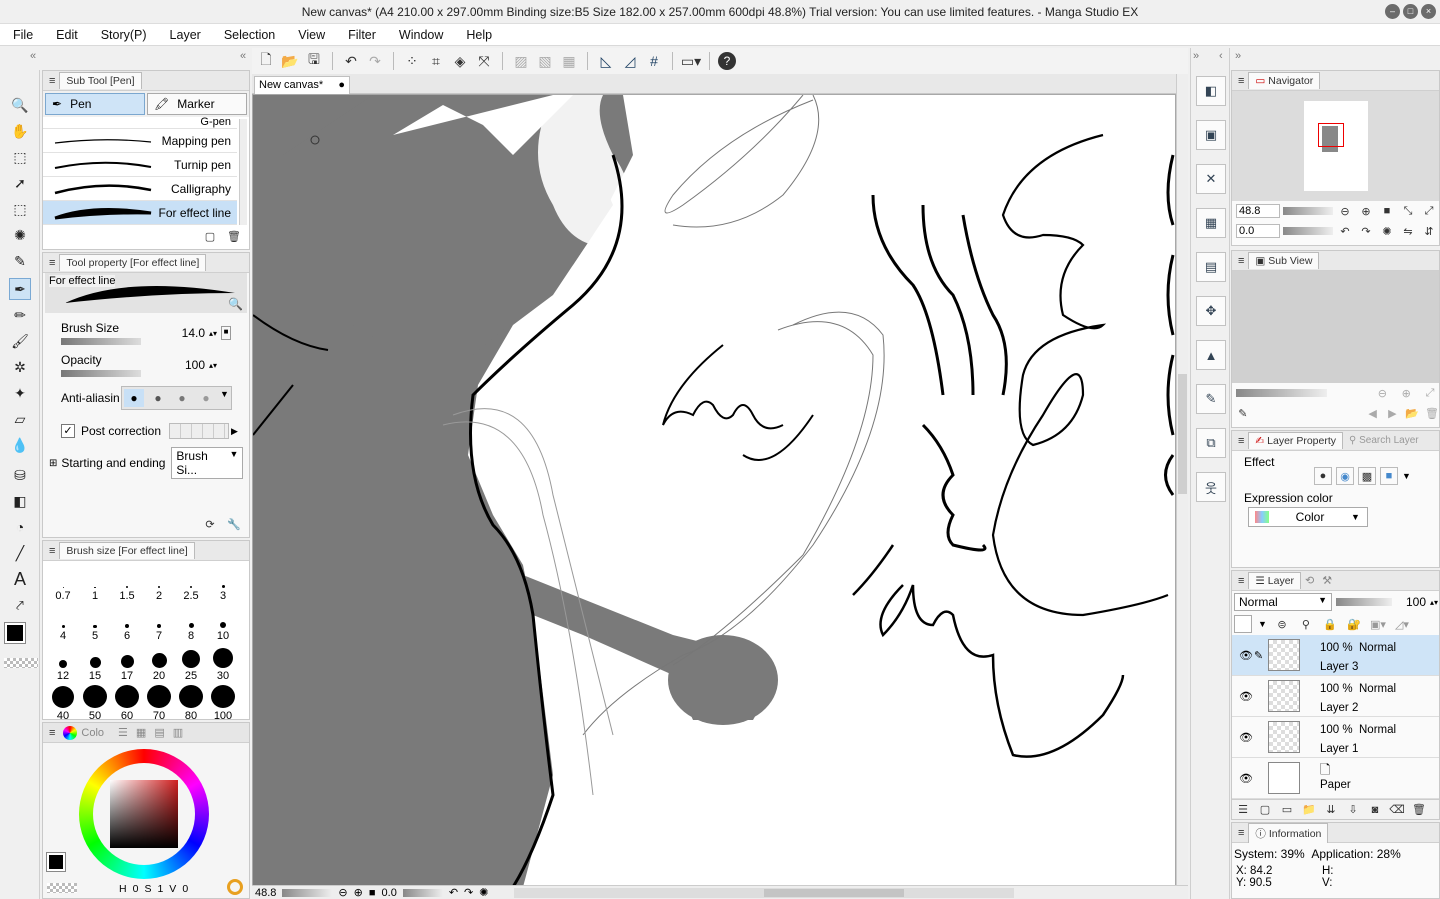 The image size is (1440, 899). I want to click on brush-size-preset: 5, so click(95, 625).